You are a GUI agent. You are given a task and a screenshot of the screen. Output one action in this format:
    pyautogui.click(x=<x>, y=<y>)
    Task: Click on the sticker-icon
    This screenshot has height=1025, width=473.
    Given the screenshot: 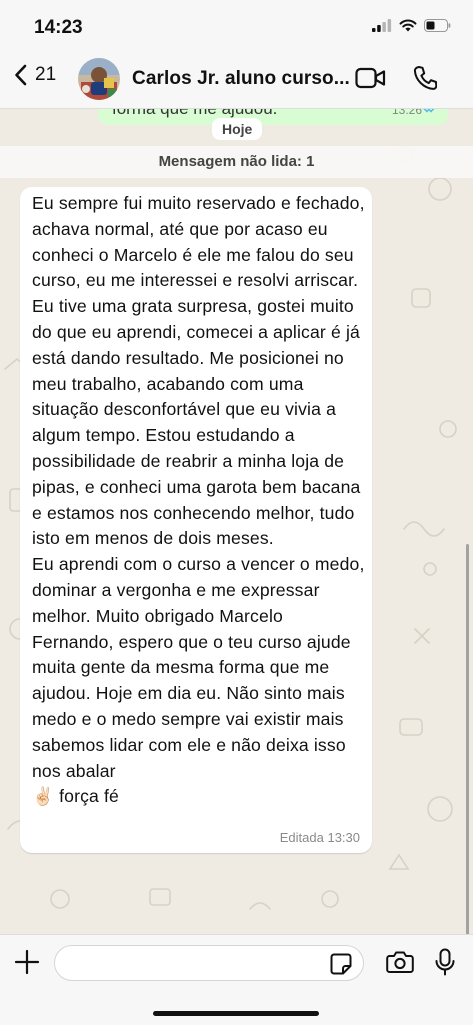 What is the action you would take?
    pyautogui.click(x=341, y=964)
    